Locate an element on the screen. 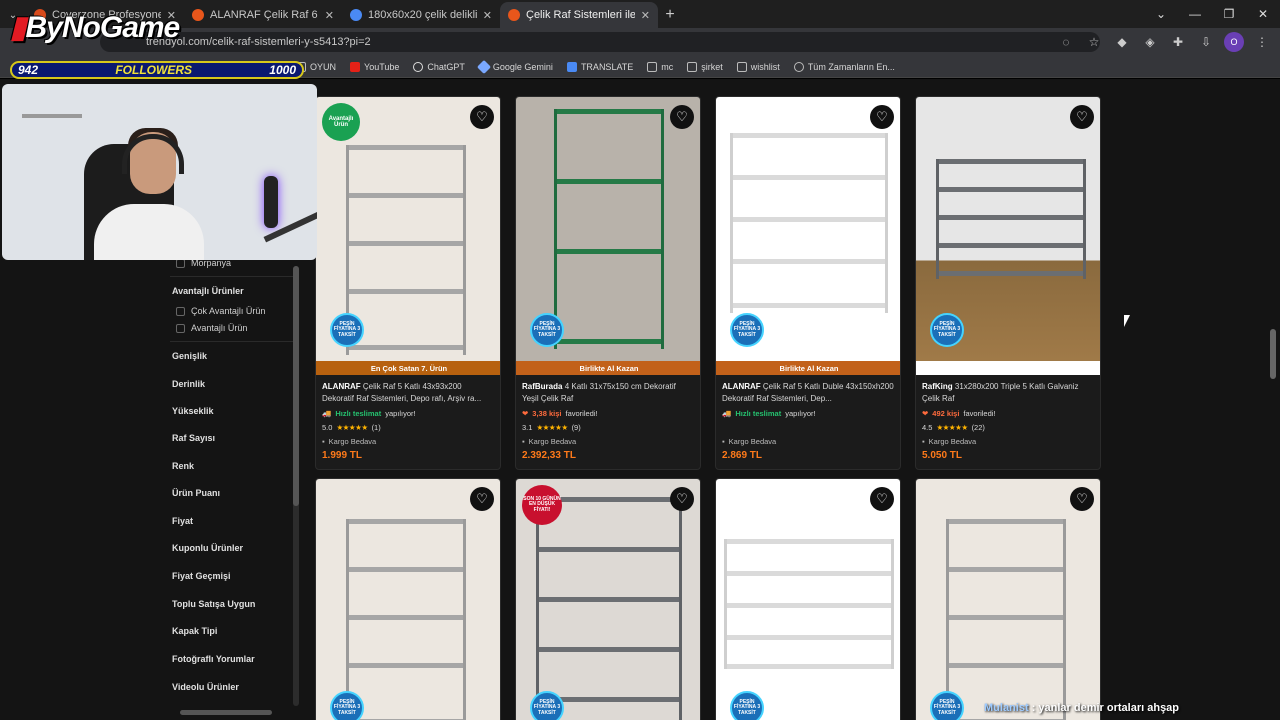  filter-fotografli-yorumlar: Fotoğraflı Yorumlar is located at coordinates (213, 659).